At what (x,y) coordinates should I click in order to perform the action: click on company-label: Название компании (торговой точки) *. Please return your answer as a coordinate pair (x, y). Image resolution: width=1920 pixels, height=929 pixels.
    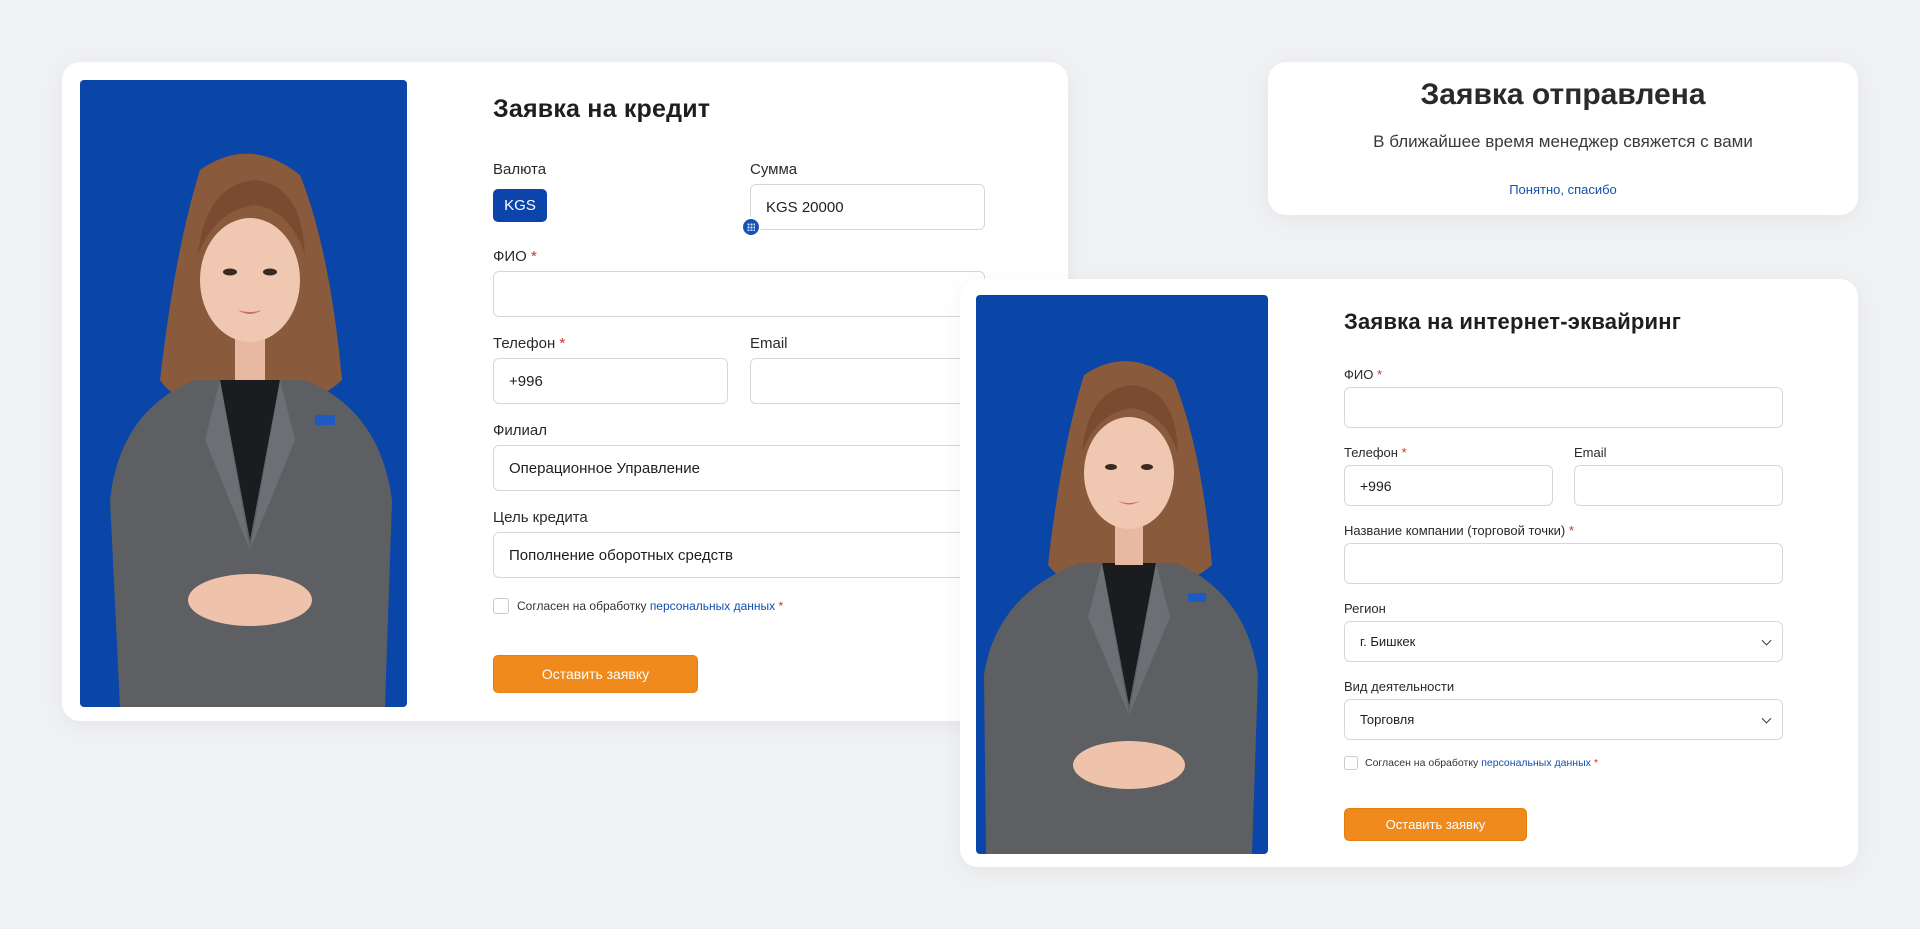
    Looking at the image, I should click on (1459, 530).